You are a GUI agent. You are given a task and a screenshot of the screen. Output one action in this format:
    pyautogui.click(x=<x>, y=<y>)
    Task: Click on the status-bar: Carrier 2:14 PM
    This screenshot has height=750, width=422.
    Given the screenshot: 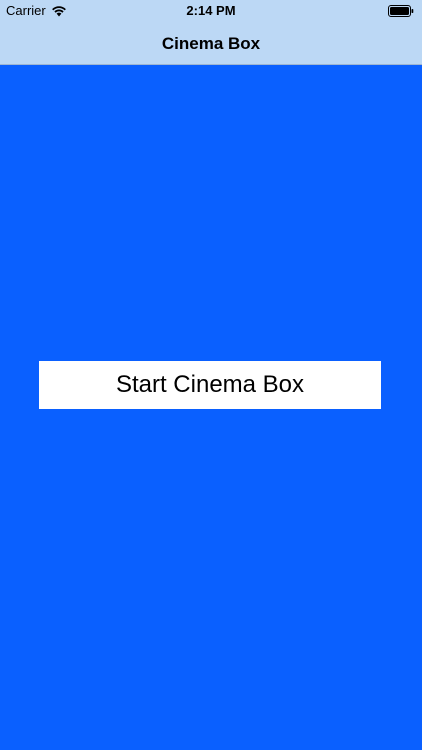 What is the action you would take?
    pyautogui.click(x=211, y=11)
    